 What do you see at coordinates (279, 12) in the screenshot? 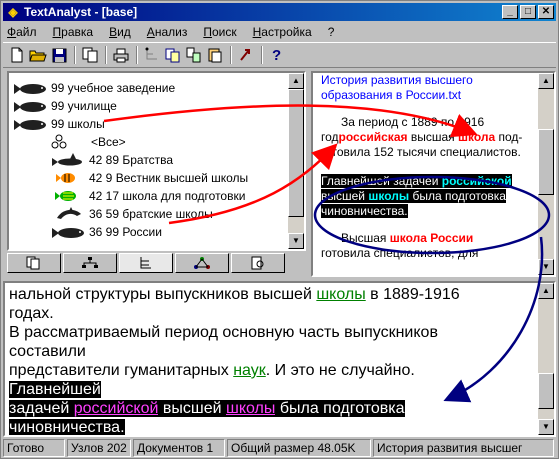
I see `title-bar: ◈ TextAnalyst - [base] _ □ ✕` at bounding box center [279, 12].